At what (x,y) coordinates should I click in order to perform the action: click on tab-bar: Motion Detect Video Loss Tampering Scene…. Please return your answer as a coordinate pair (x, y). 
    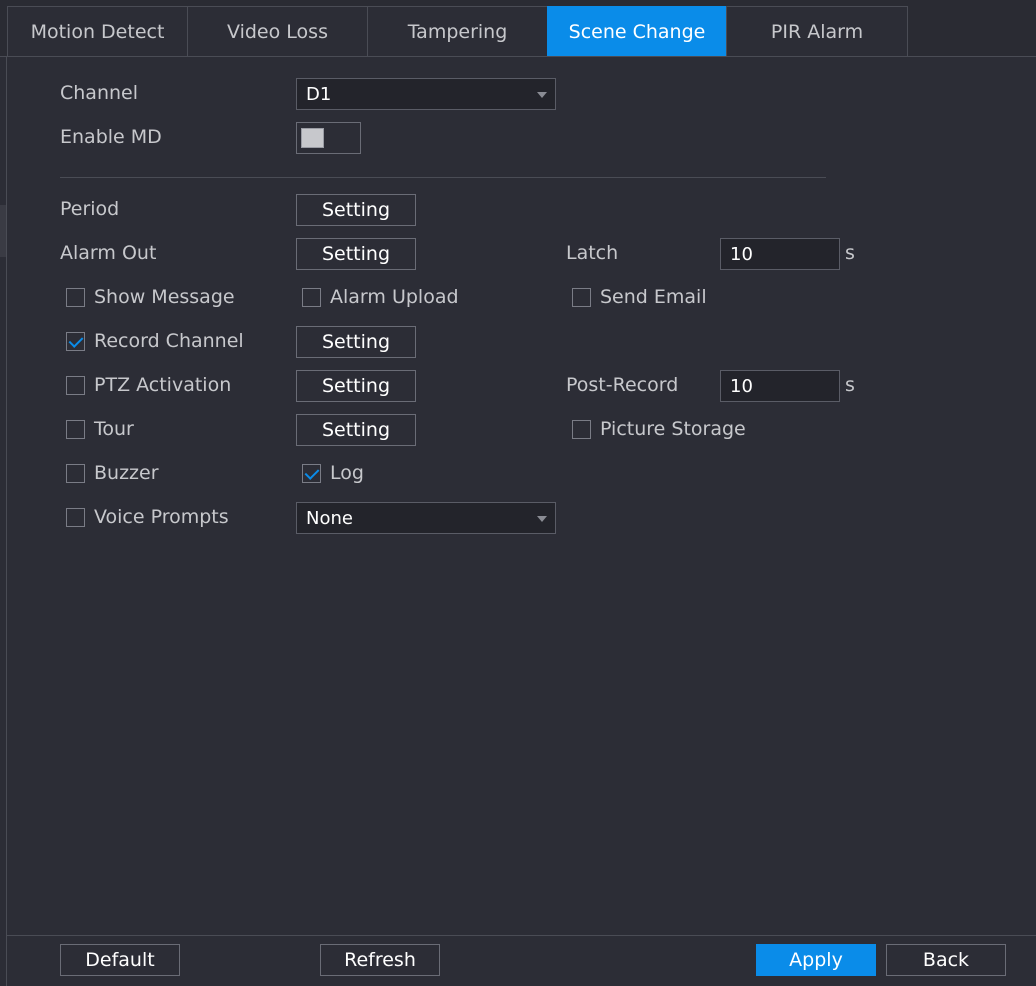
    Looking at the image, I should click on (518, 28).